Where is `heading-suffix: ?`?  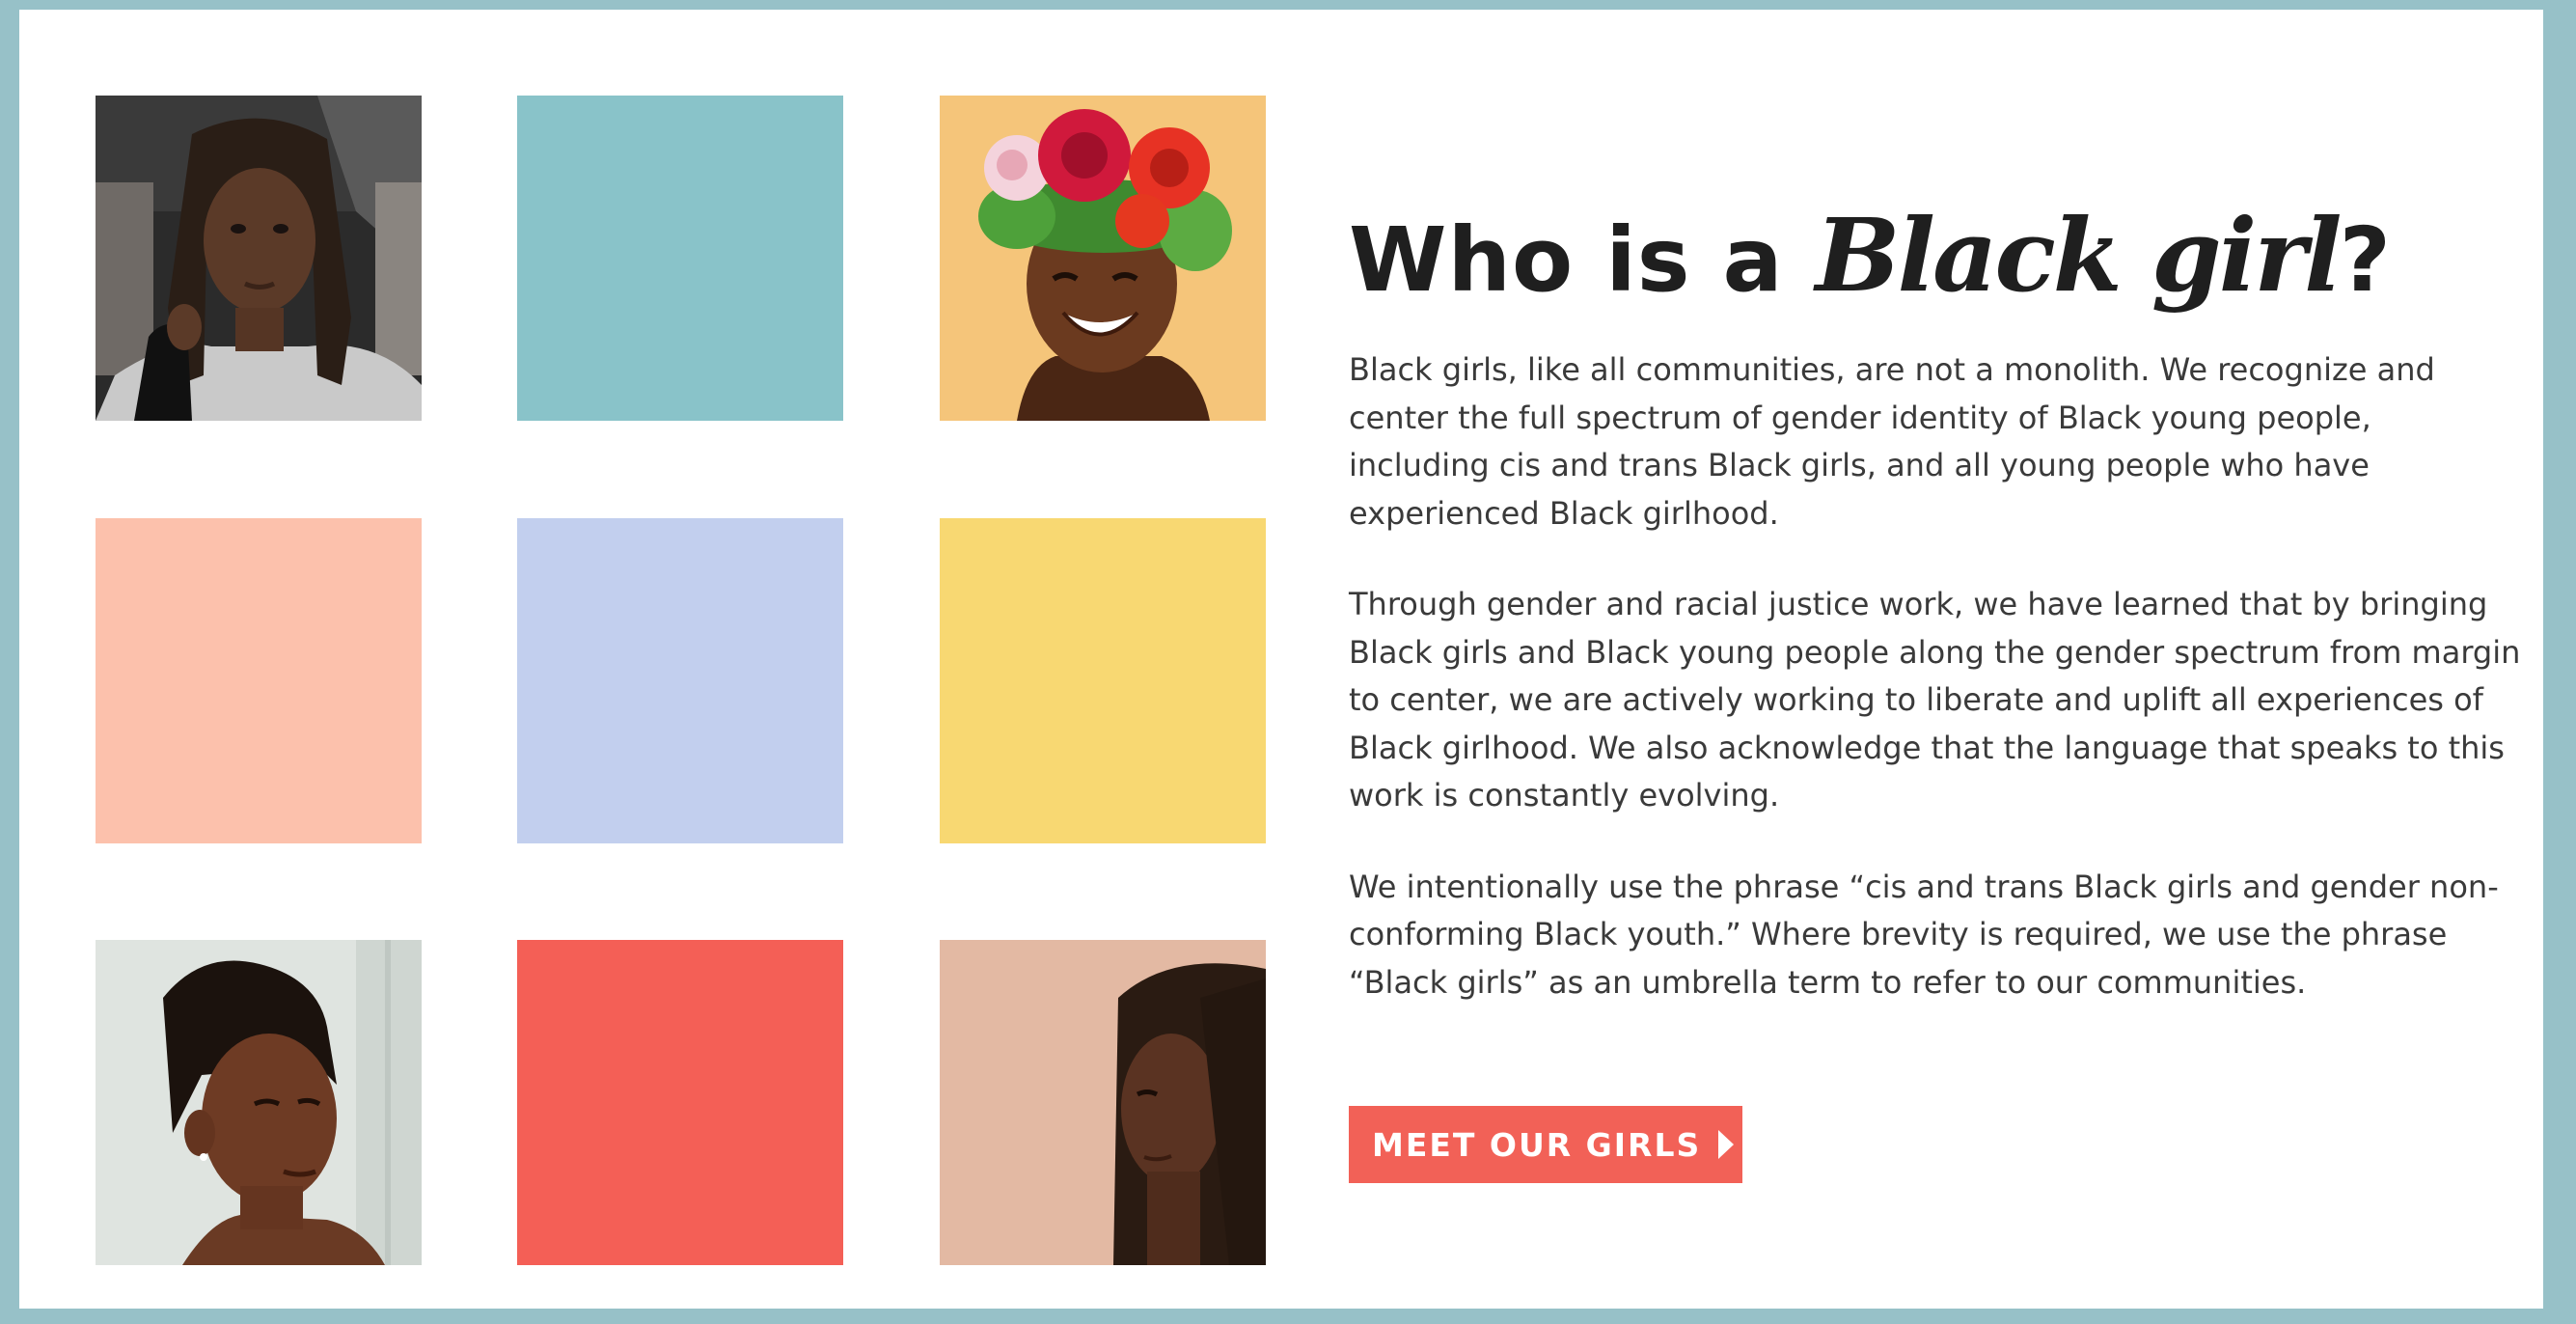 heading-suffix: ? is located at coordinates (2365, 260).